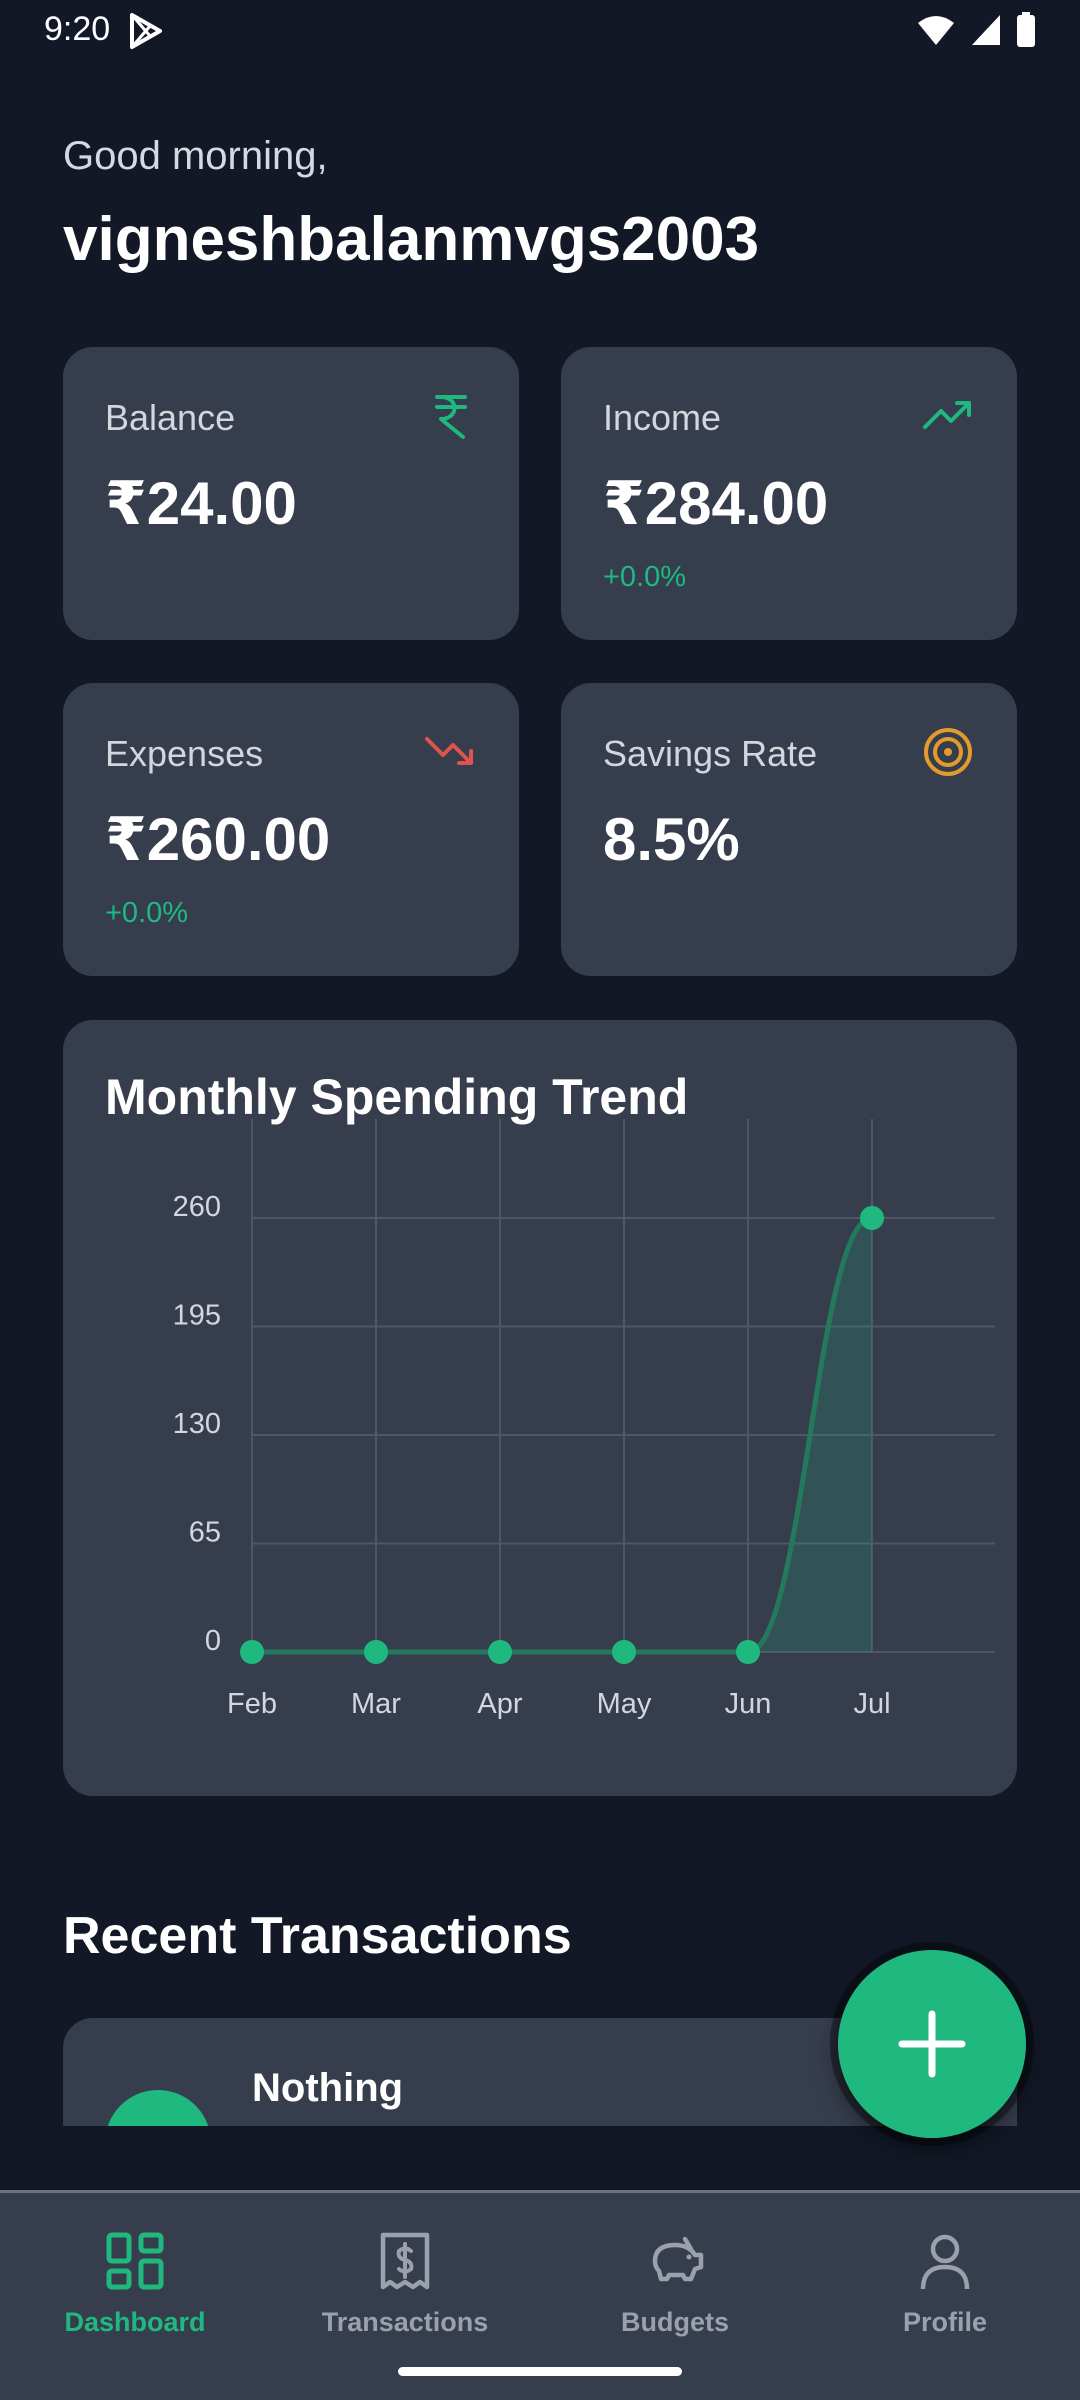  I want to click on expenses-change: +0.0%, so click(147, 913).